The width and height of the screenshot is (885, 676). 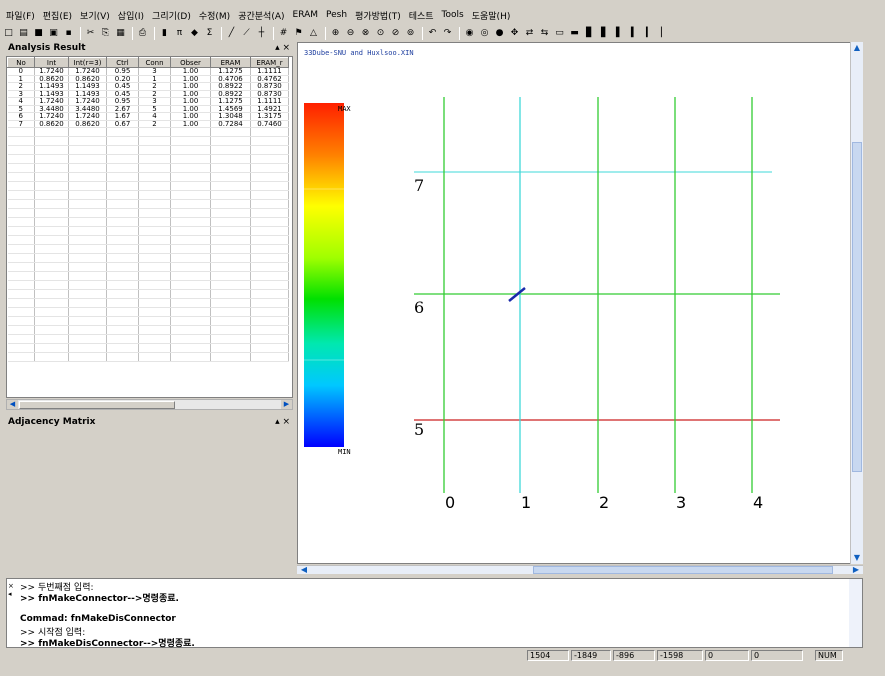 What do you see at coordinates (298, 33) in the screenshot?
I see `edit-icon: ⚑` at bounding box center [298, 33].